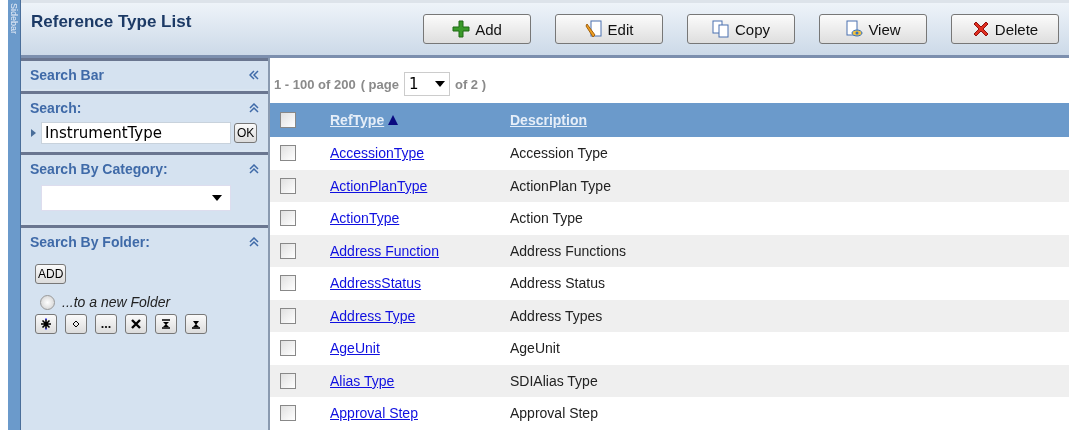  What do you see at coordinates (136, 133) in the screenshot?
I see `search-field: InstrumentType` at bounding box center [136, 133].